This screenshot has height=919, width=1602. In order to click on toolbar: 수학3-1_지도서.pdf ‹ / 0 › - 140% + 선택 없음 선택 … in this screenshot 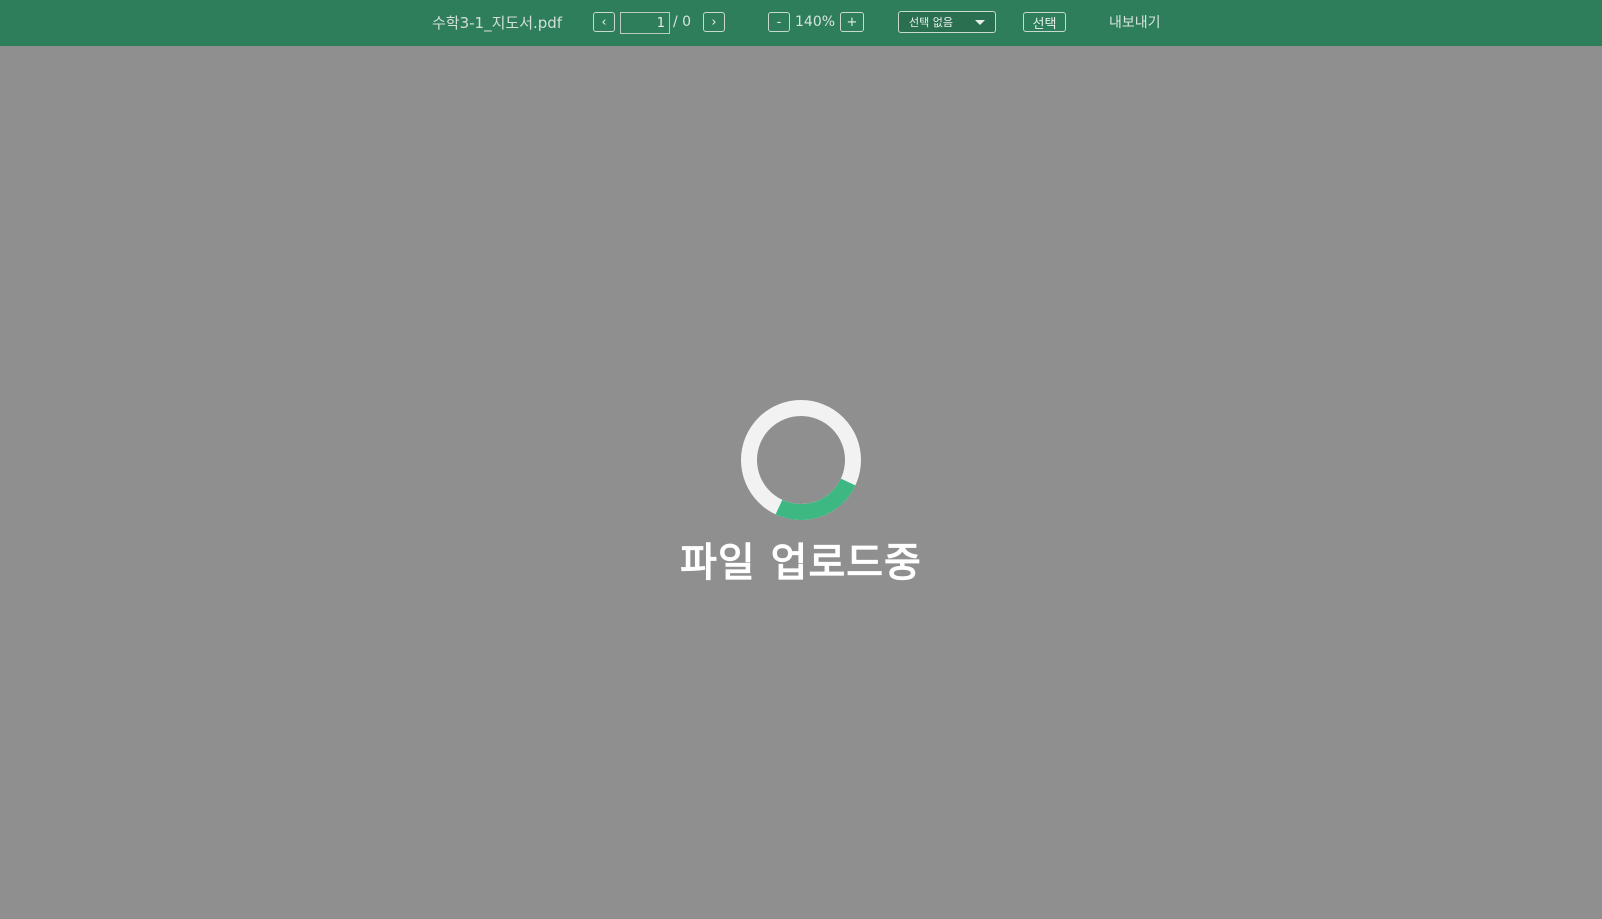, I will do `click(801, 23)`.